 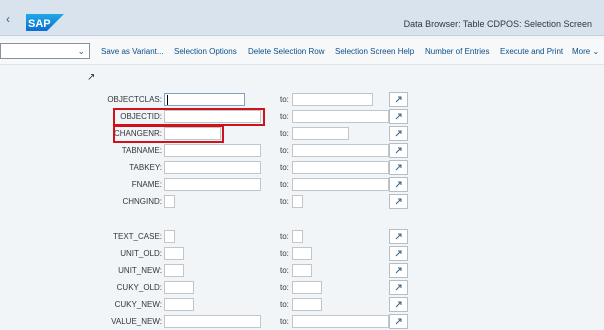 I want to click on field-row-text-case: TEXT_CASE: to:, so click(x=302, y=236).